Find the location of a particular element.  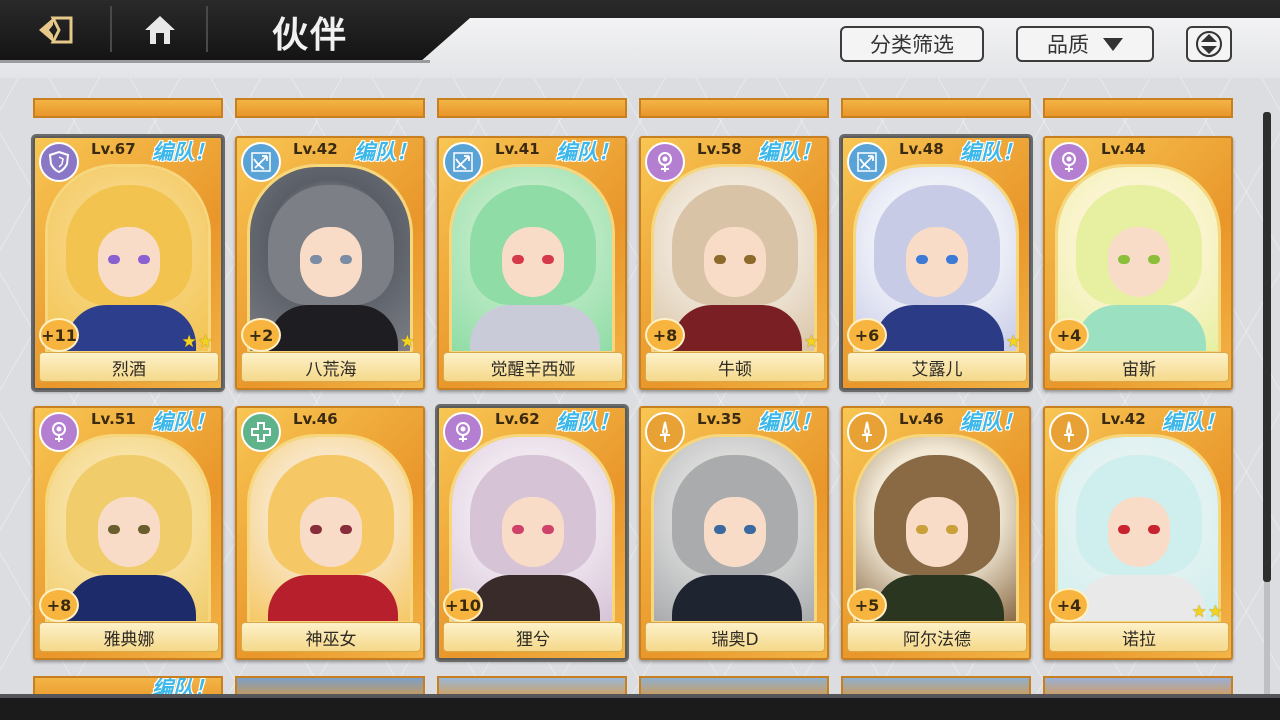

partner-card-partial: 编队！ is located at coordinates (128, 685).